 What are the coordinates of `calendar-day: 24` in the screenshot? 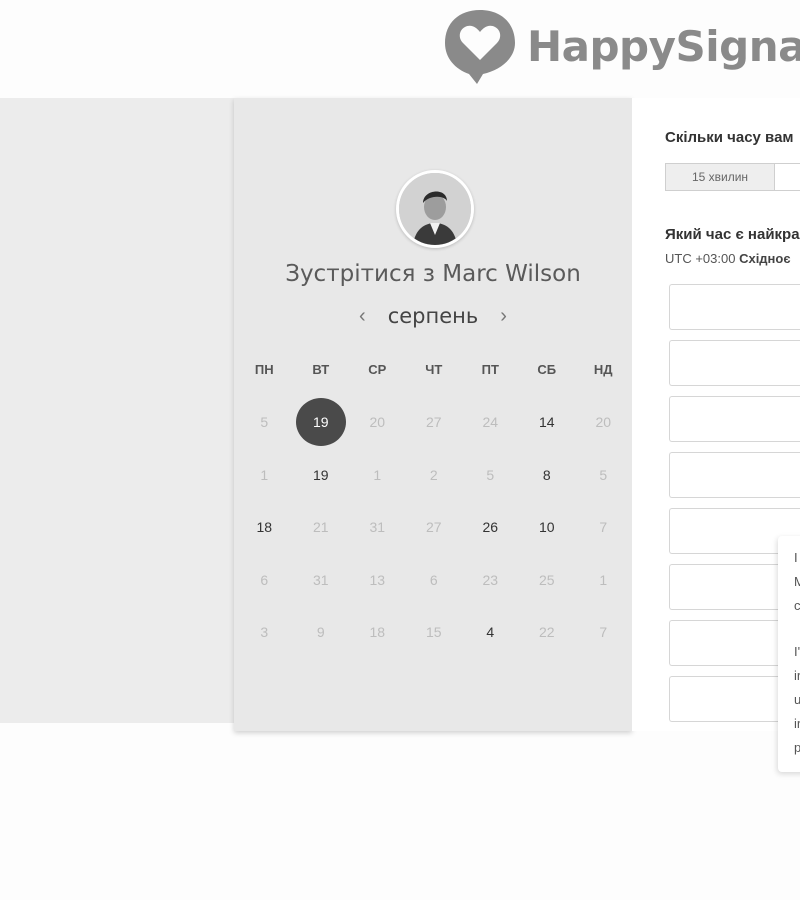 It's located at (490, 422).